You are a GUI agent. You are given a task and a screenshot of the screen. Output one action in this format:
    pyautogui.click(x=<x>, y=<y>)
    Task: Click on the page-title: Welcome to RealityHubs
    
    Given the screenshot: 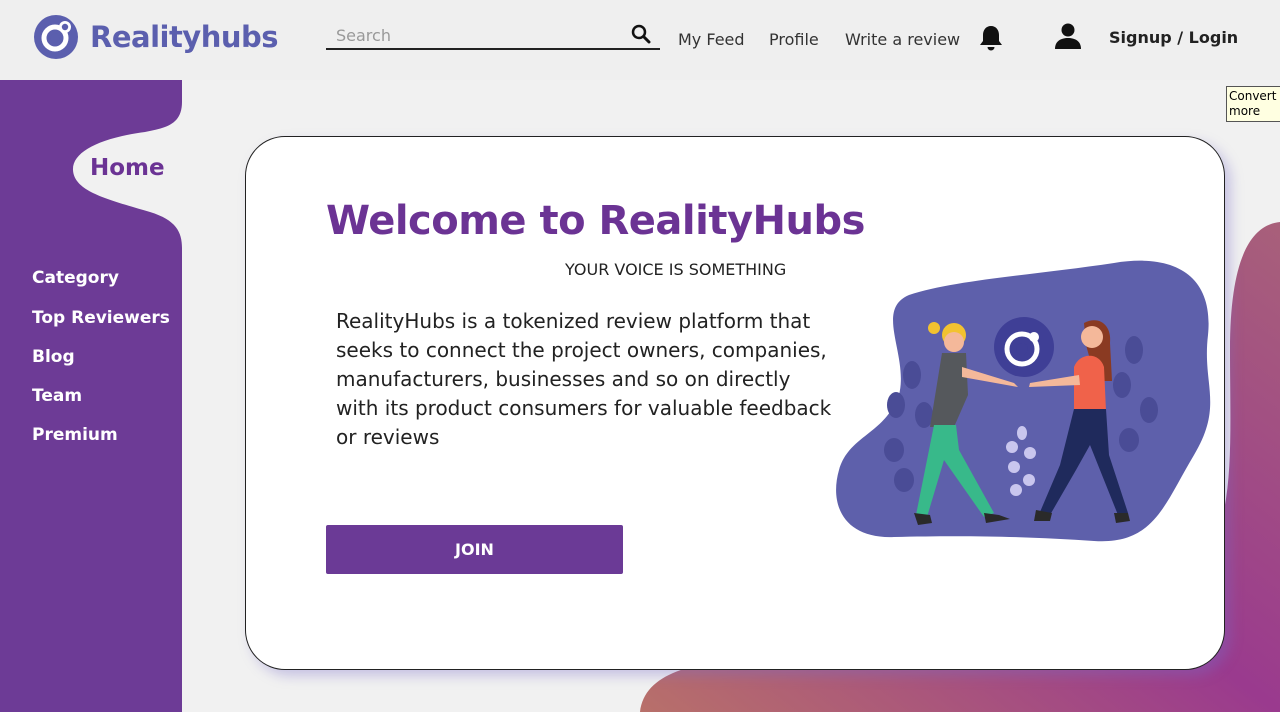 What is the action you would take?
    pyautogui.click(x=595, y=221)
    